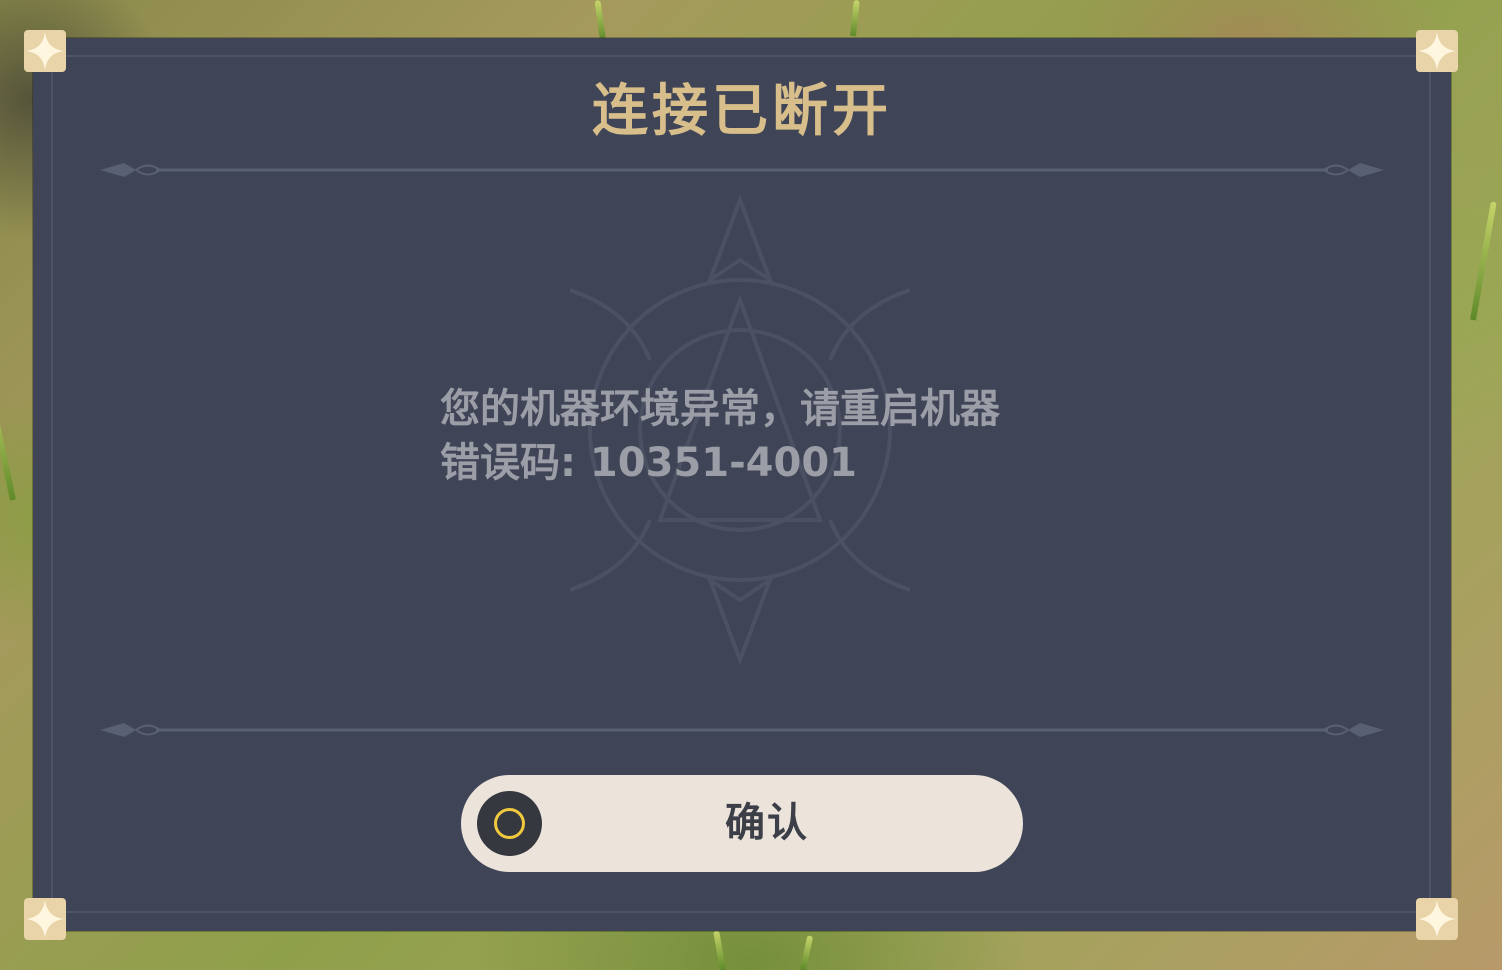  Describe the element at coordinates (790, 436) in the screenshot. I see `error-message: 您的机器环境异常，请重启机器 错误码: 10351-4001` at that location.